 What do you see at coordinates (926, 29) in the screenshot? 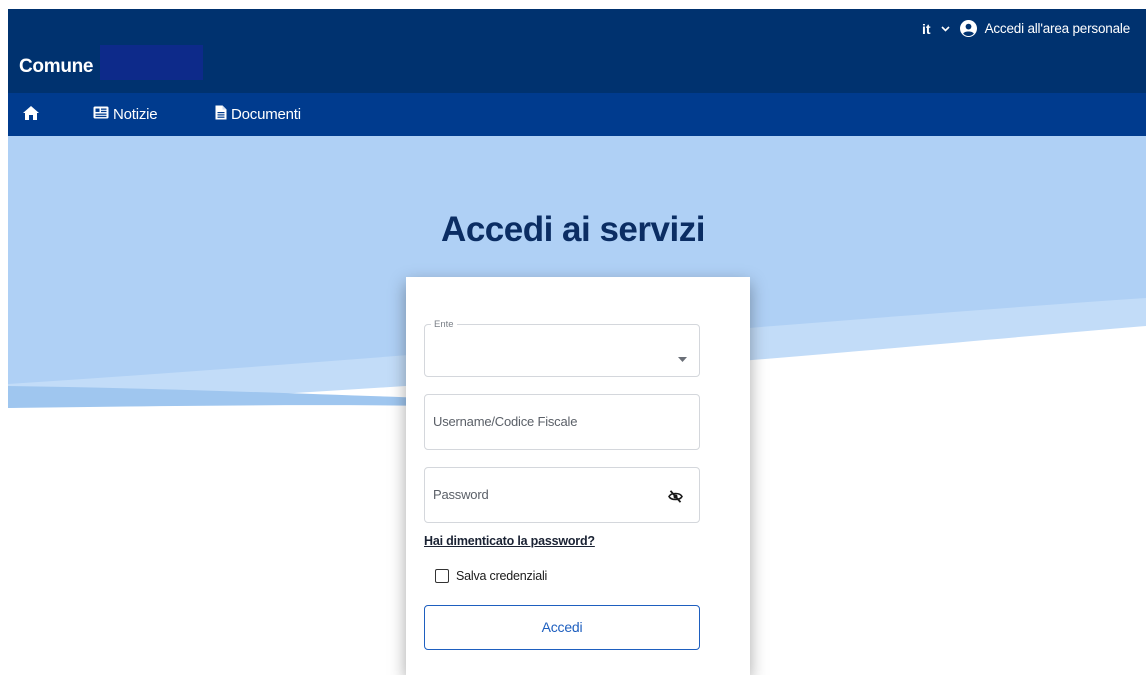
I see `language-selector: it` at bounding box center [926, 29].